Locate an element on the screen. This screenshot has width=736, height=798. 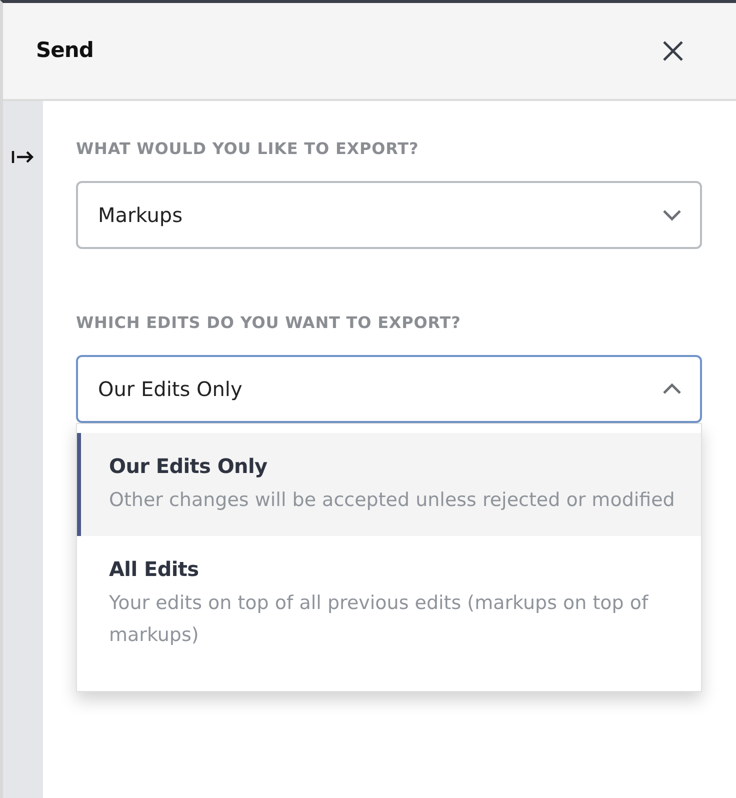
close-button is located at coordinates (673, 51).